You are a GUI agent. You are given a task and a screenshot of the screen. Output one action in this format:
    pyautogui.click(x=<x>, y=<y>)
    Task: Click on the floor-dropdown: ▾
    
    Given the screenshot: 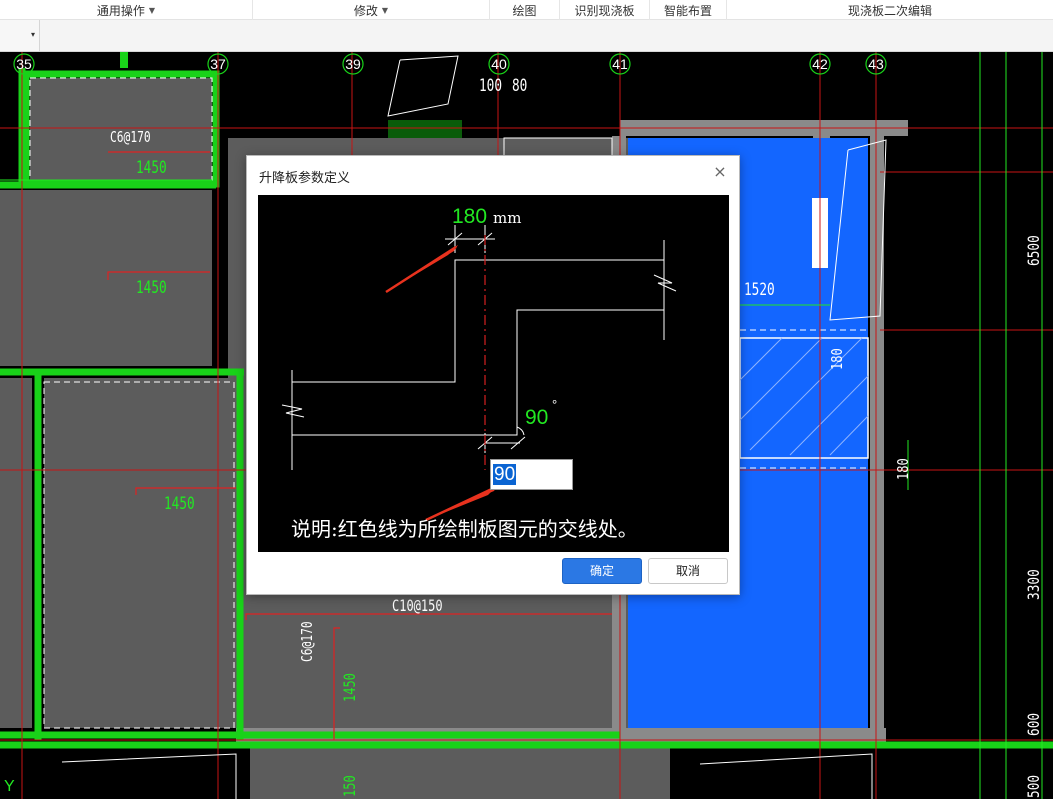 What is the action you would take?
    pyautogui.click(x=20, y=35)
    